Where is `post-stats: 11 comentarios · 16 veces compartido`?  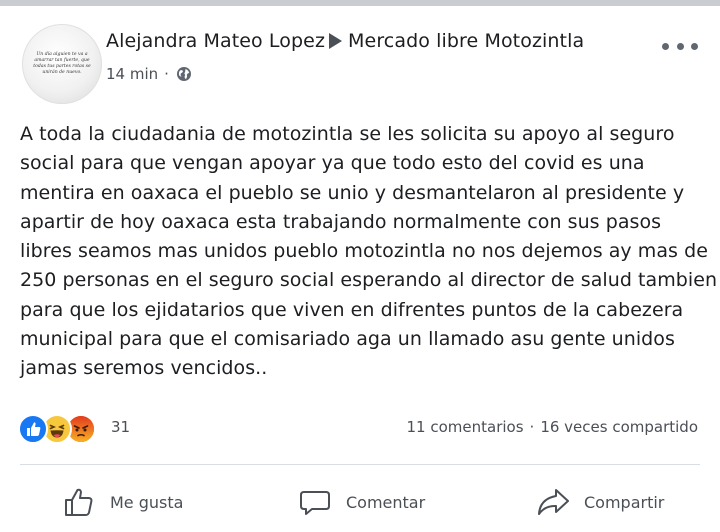
post-stats: 11 comentarios · 16 veces compartido is located at coordinates (553, 427).